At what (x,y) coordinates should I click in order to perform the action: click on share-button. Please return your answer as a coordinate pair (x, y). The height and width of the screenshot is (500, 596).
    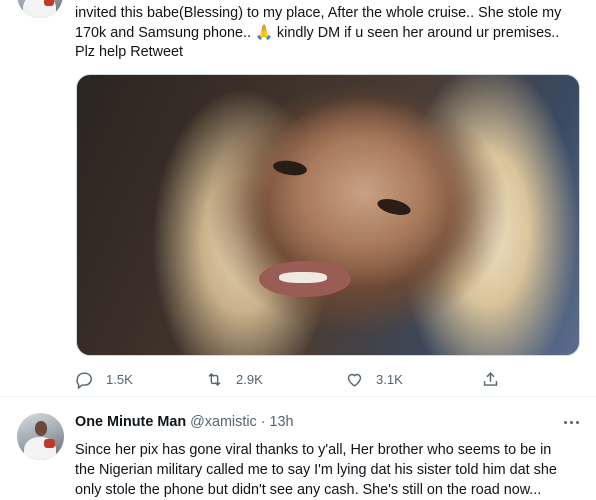
    Looking at the image, I should click on (490, 379).